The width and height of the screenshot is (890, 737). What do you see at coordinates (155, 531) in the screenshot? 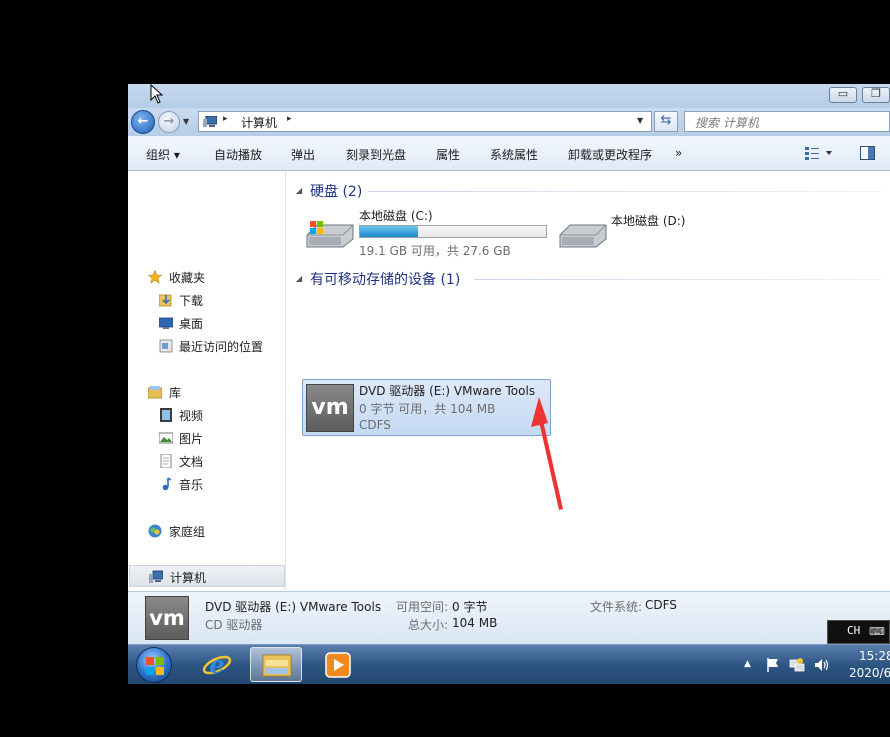
I see `homegroup-icon` at bounding box center [155, 531].